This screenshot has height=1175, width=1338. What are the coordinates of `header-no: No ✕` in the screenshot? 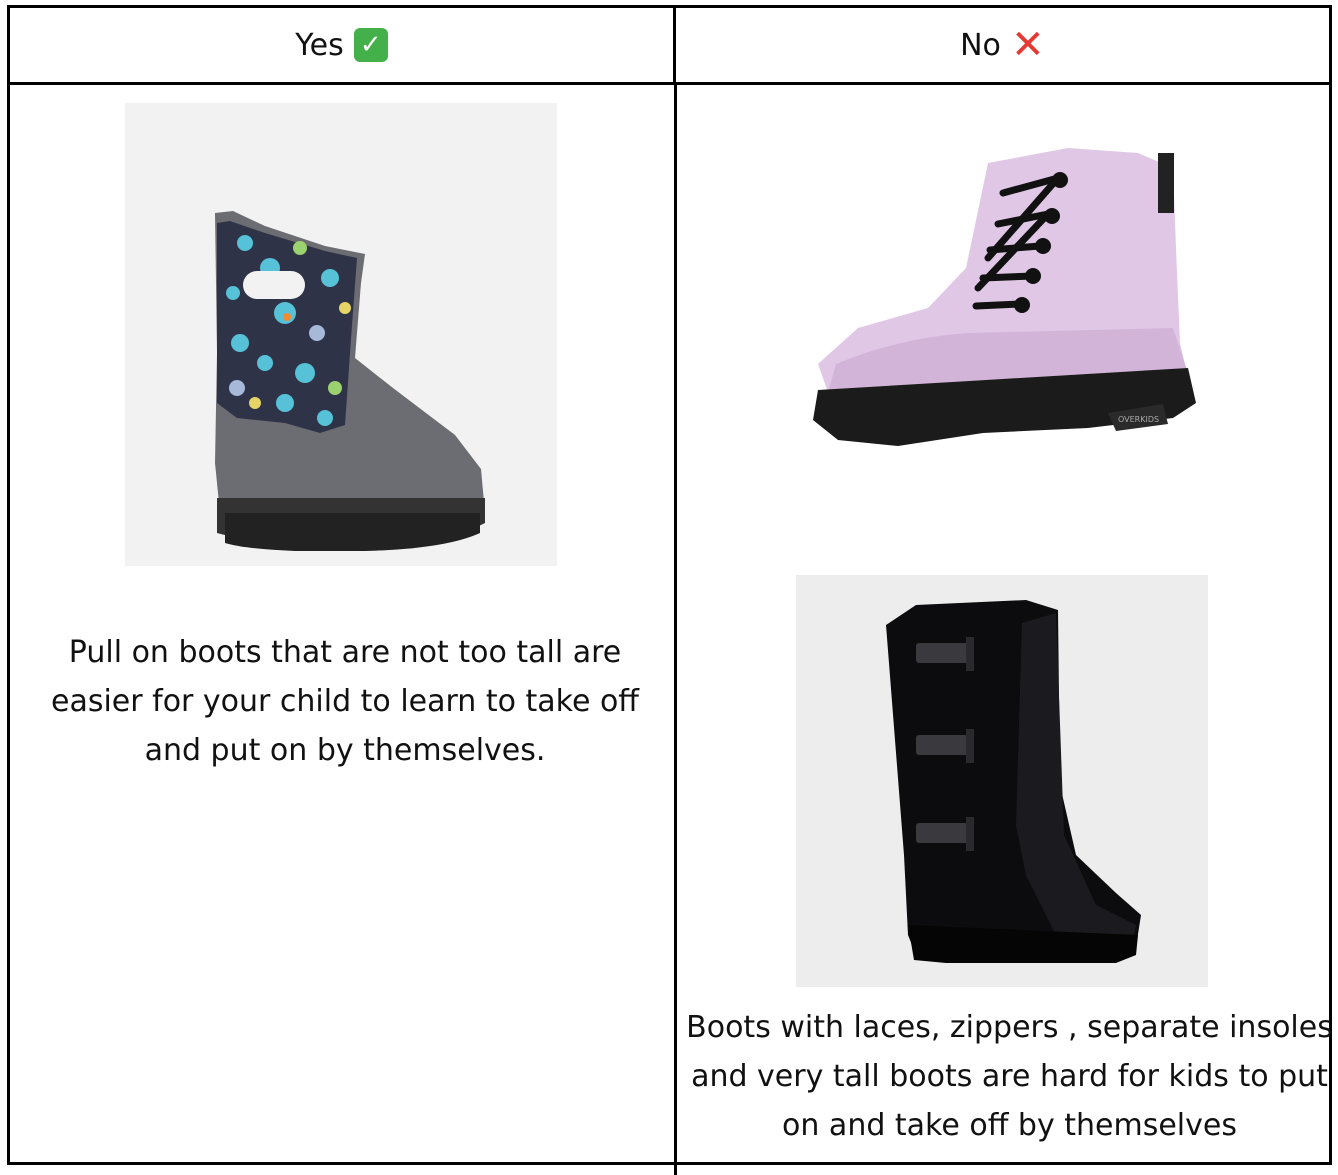 It's located at (1002, 46).